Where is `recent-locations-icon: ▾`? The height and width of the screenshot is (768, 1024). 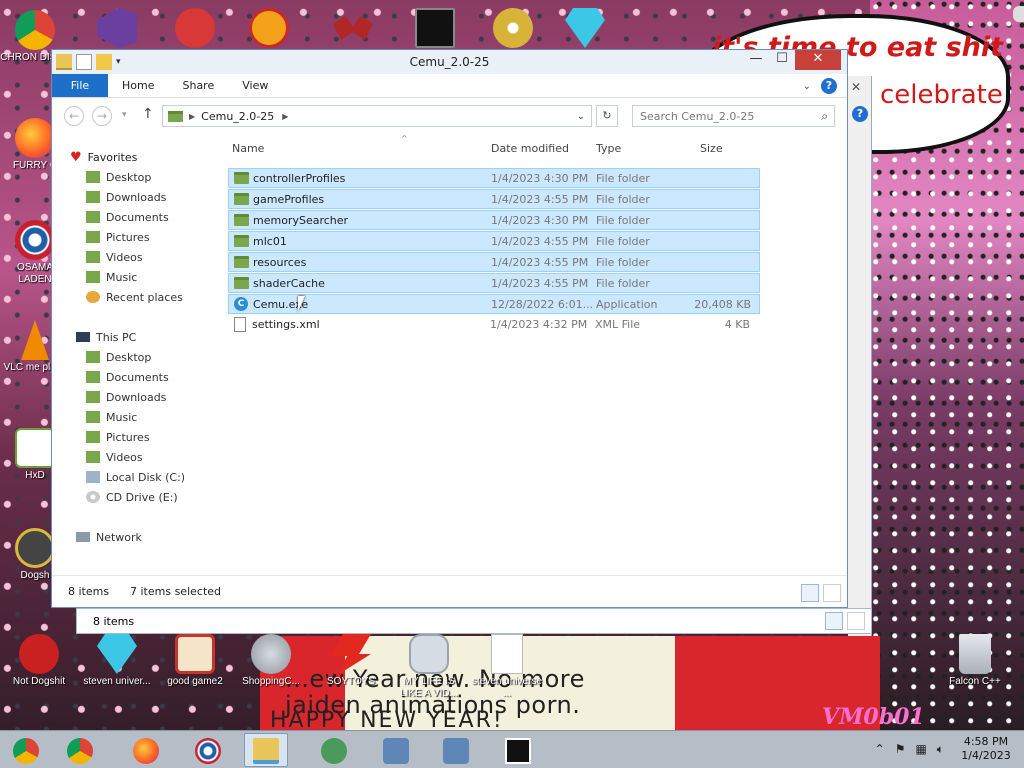
recent-locations-icon: ▾ is located at coordinates (124, 115).